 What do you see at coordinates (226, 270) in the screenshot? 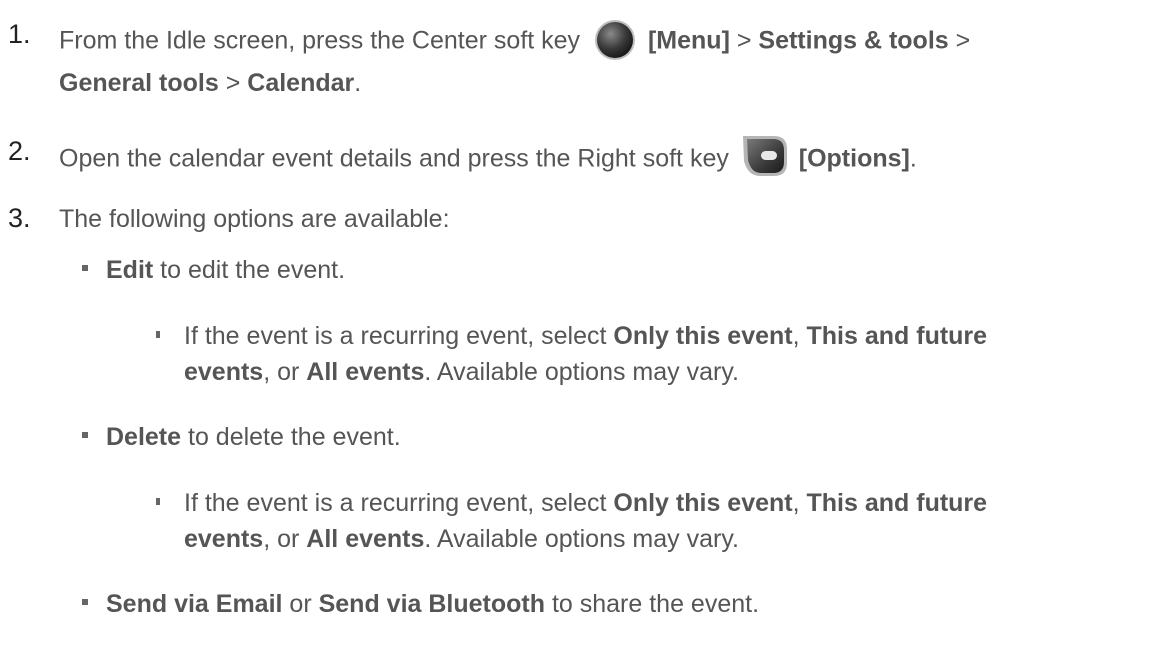
I see `option-edit: Edit to edit the event.` at bounding box center [226, 270].